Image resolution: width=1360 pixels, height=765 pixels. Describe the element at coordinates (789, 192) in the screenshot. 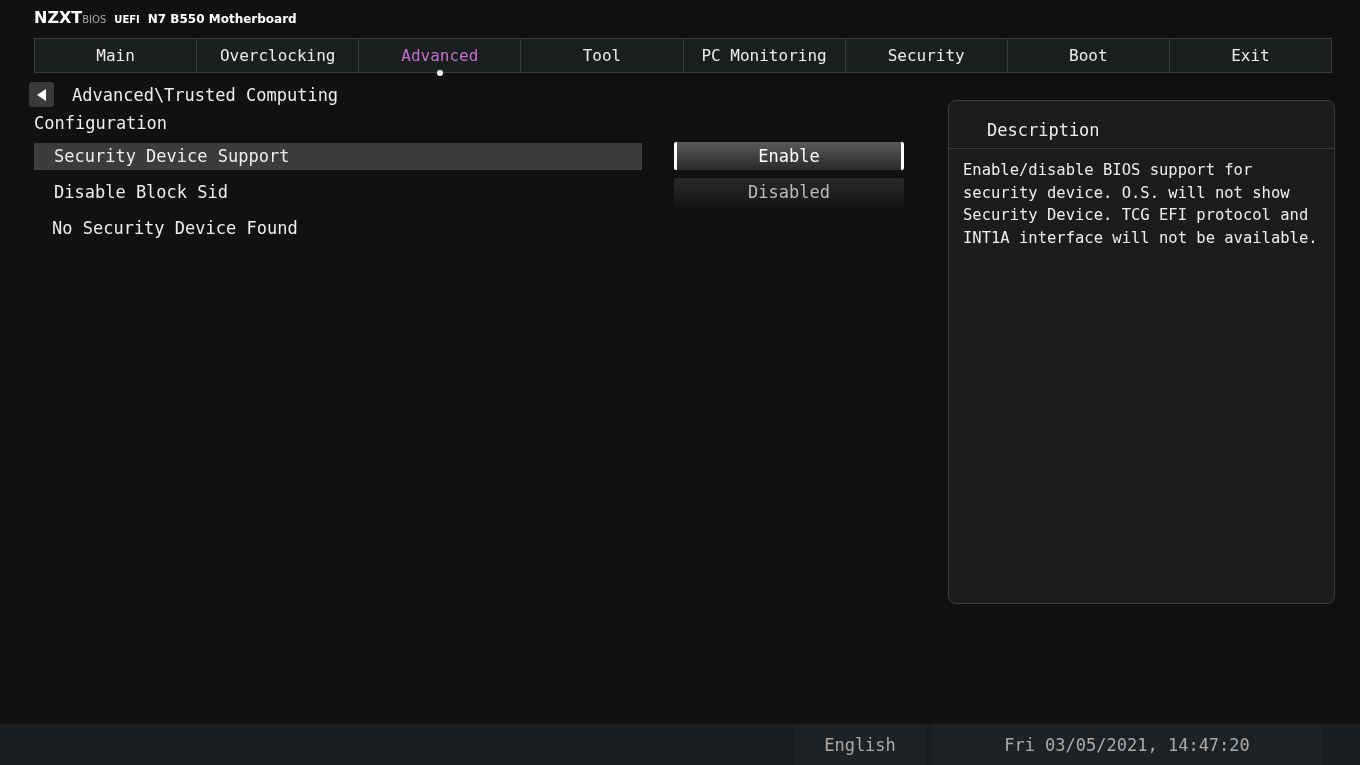

I see `value-button: Disabled` at that location.